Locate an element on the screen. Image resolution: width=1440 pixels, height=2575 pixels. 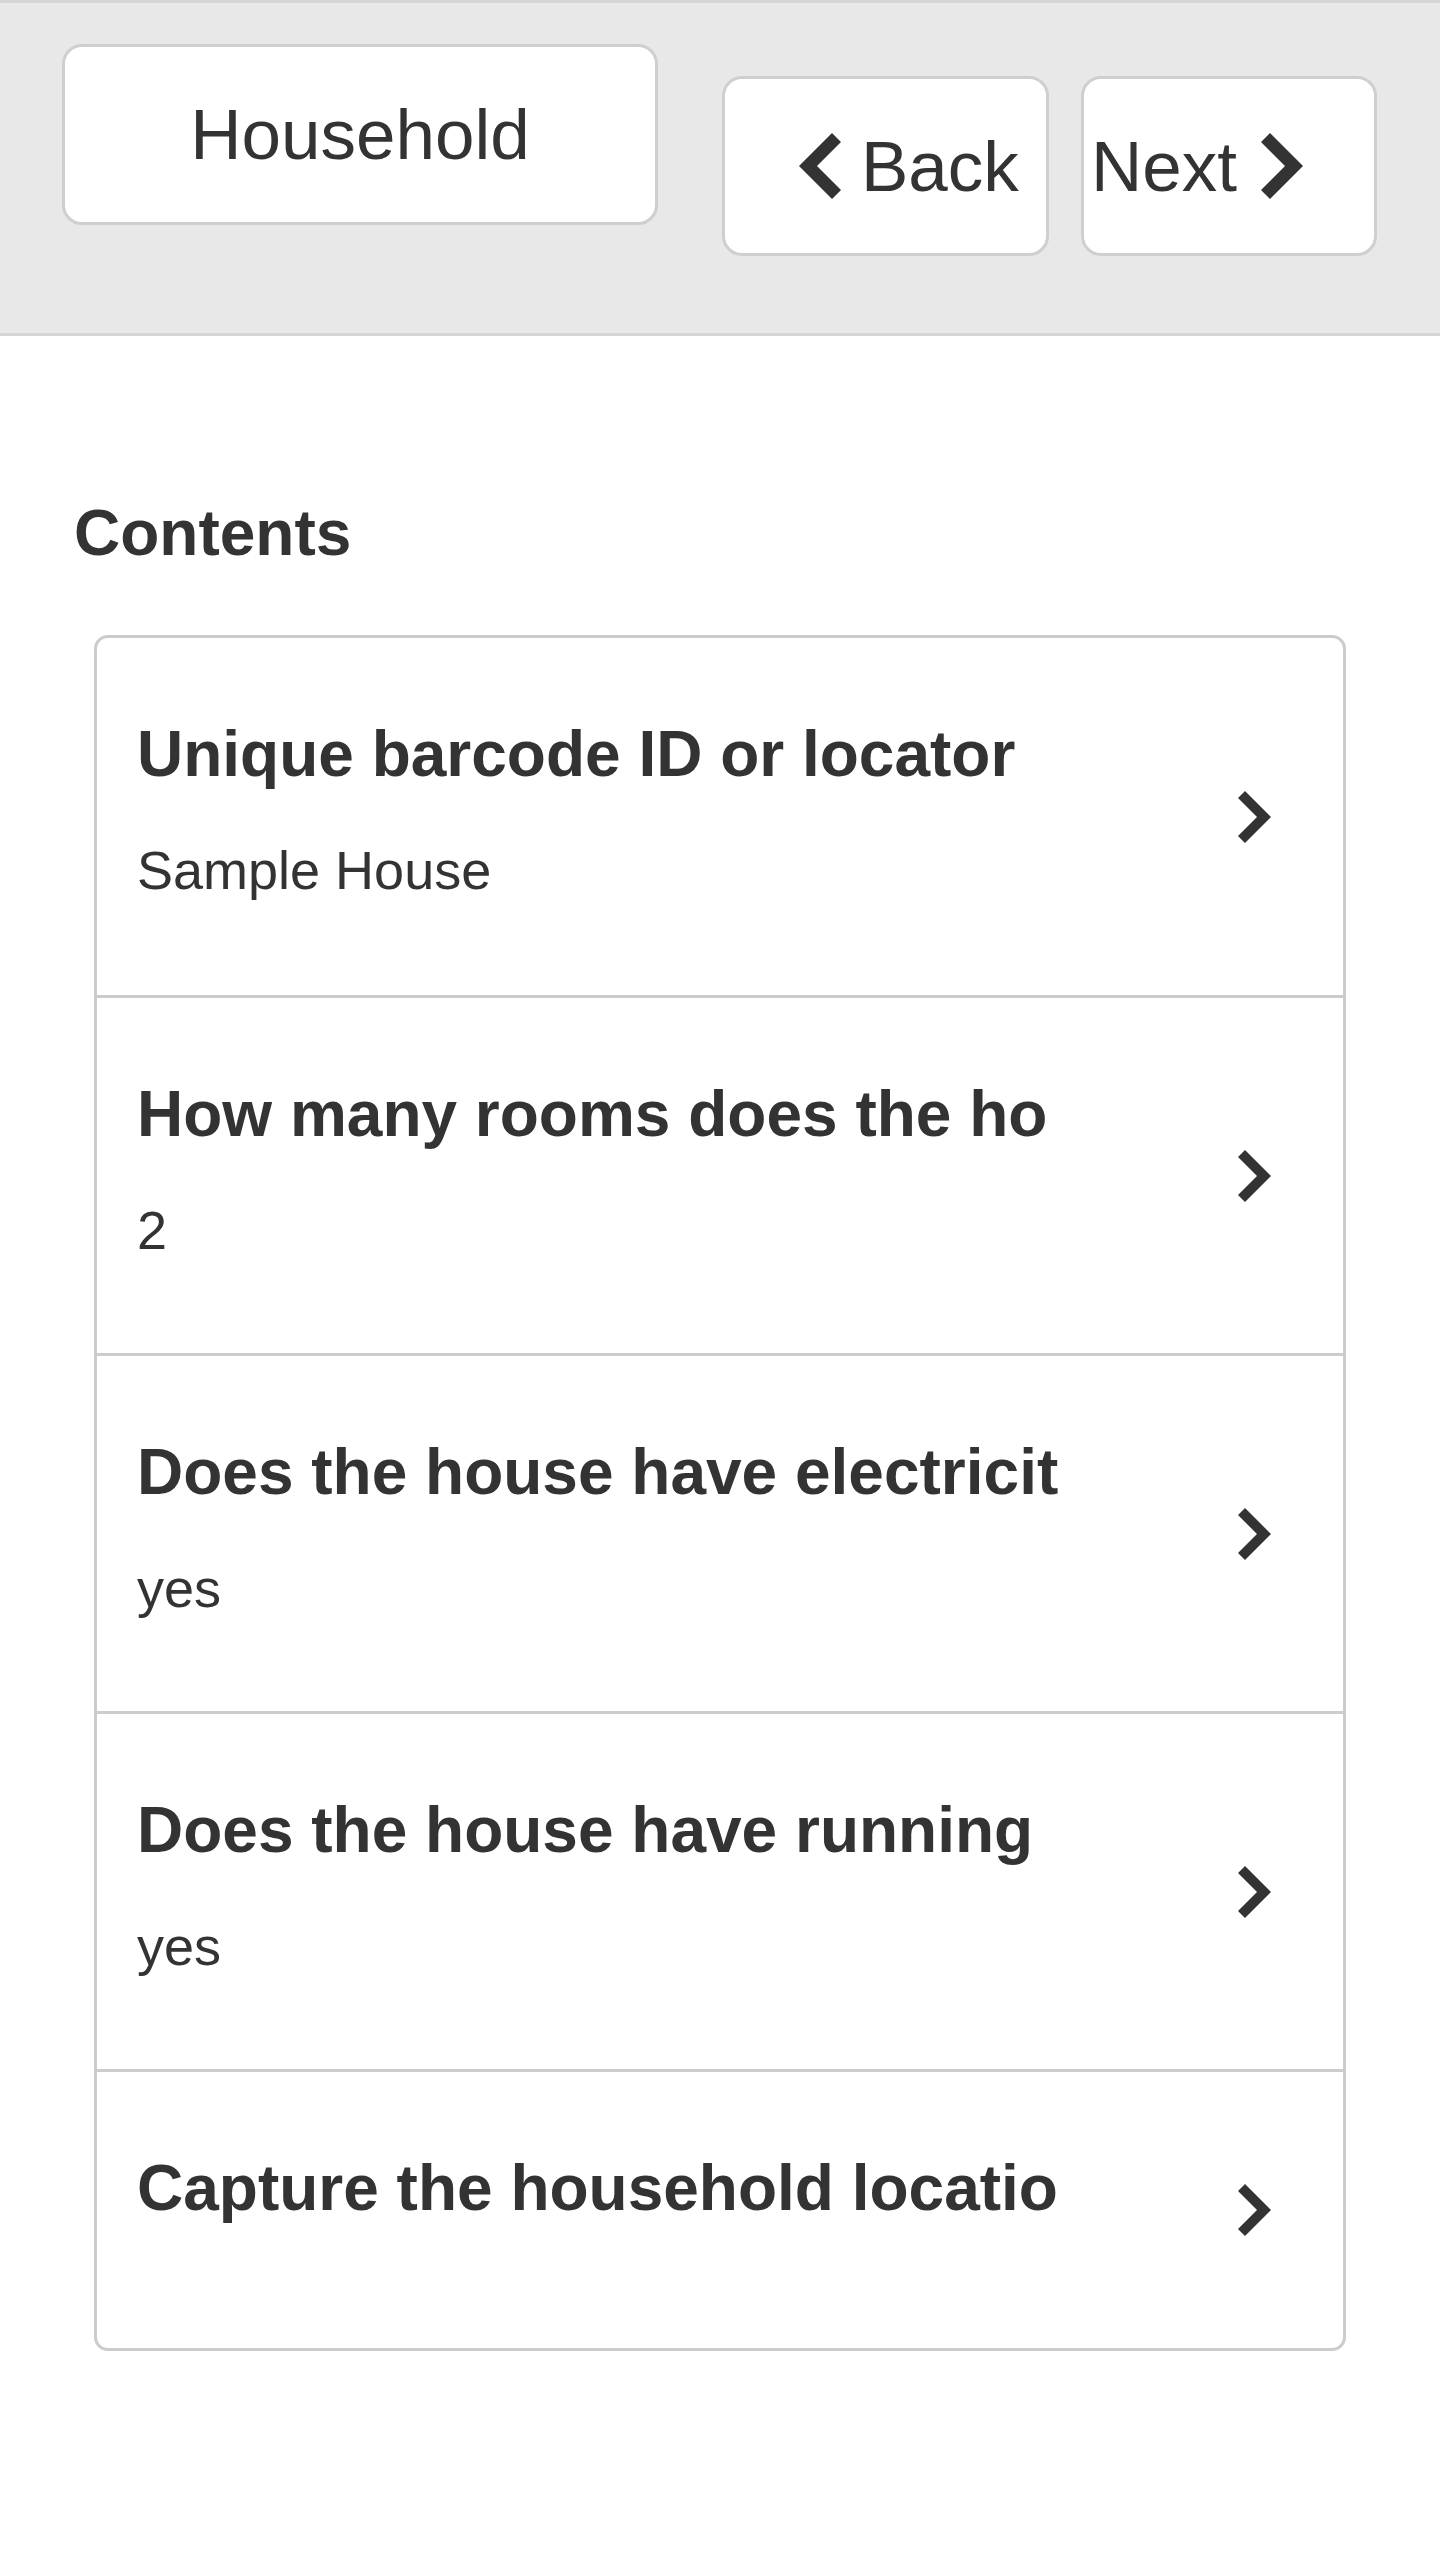
contents-item: Does the house have electricit yes is located at coordinates (720, 1532).